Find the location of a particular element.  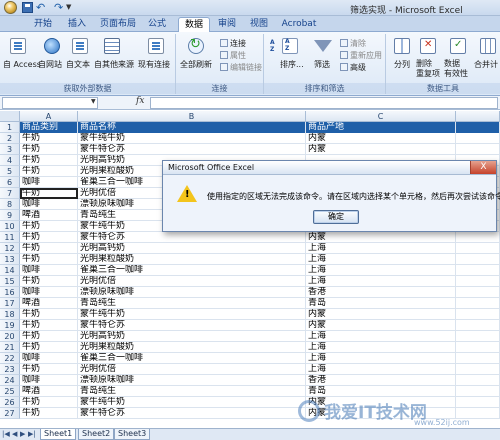

reapply-button: 重新应用 is located at coordinates (361, 55).